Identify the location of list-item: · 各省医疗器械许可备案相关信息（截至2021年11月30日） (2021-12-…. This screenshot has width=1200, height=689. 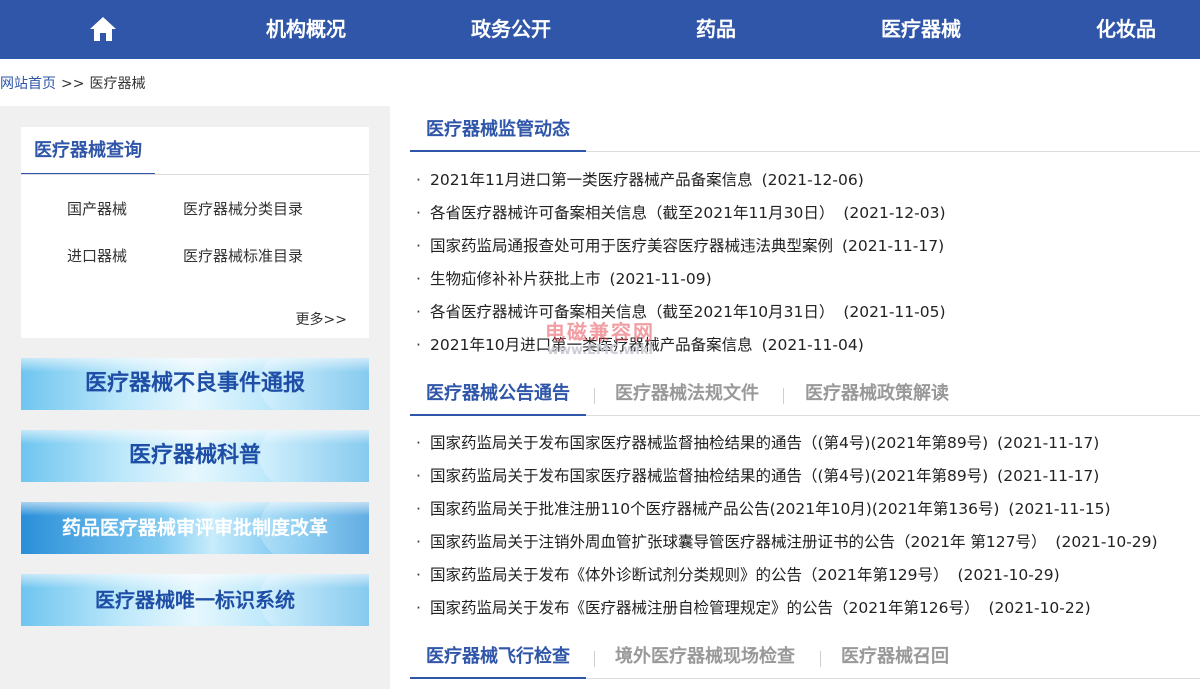
(808, 213).